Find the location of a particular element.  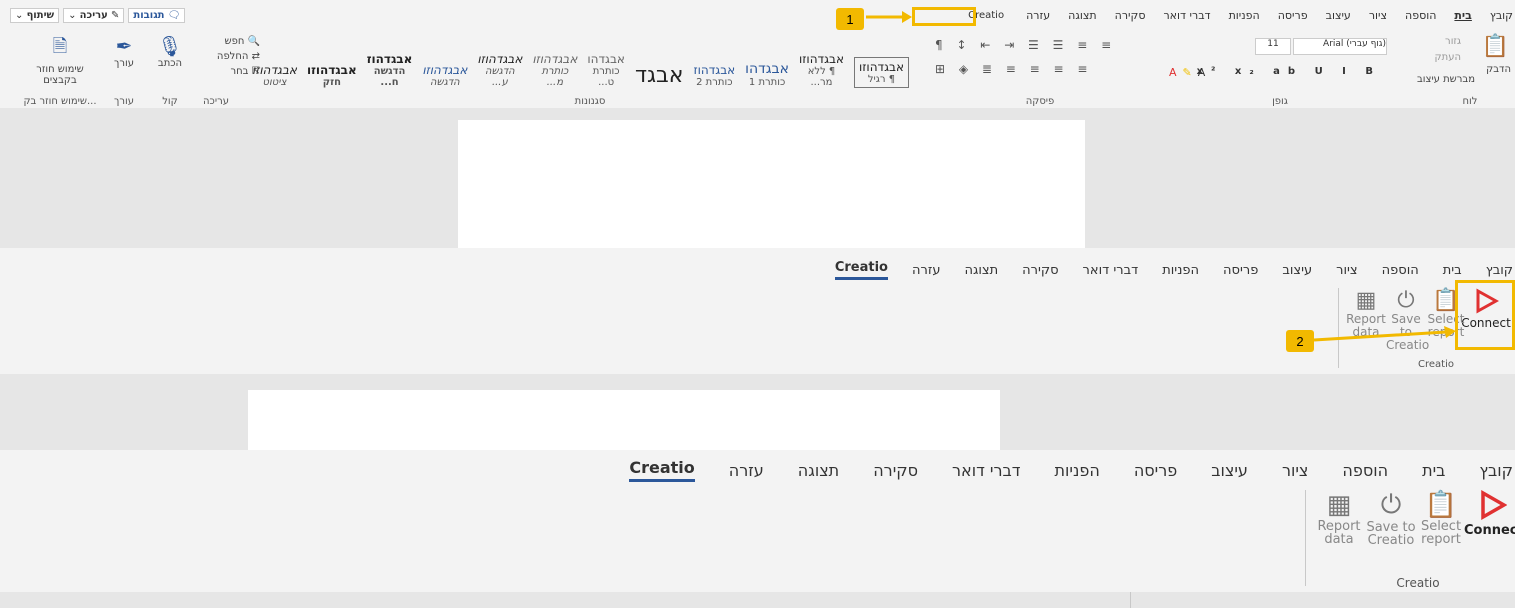

tab-references: הפניות is located at coordinates (1244, 15).